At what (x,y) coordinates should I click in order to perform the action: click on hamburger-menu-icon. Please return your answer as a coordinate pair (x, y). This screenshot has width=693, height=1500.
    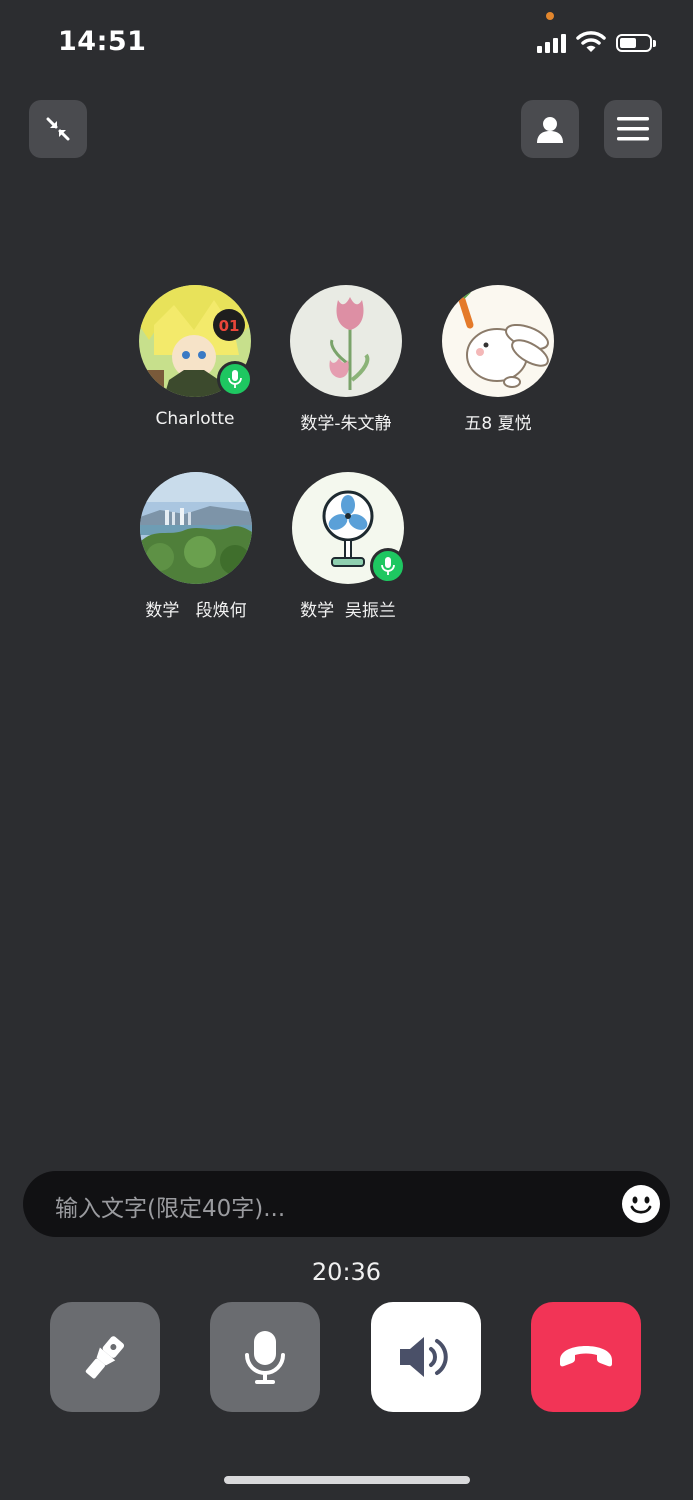
    Looking at the image, I should click on (633, 129).